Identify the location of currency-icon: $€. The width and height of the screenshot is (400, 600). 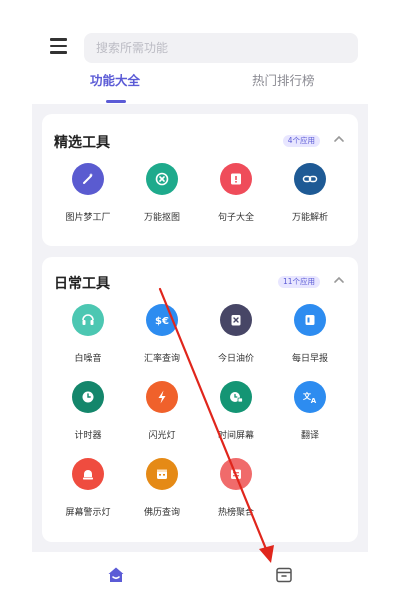
(162, 320).